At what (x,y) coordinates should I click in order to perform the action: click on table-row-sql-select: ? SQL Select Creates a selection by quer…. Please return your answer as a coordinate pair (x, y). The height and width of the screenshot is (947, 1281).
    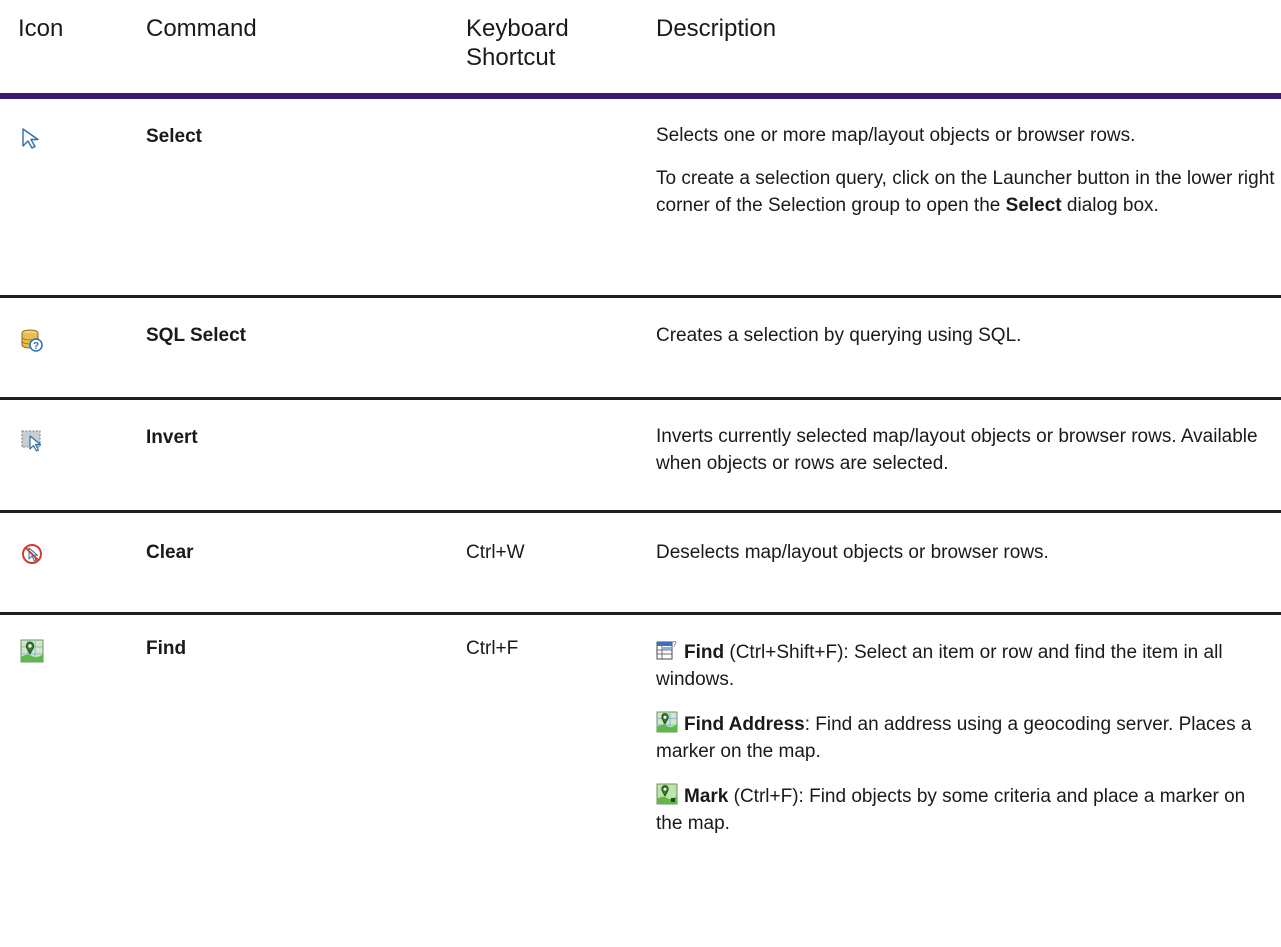
    Looking at the image, I should click on (640, 348).